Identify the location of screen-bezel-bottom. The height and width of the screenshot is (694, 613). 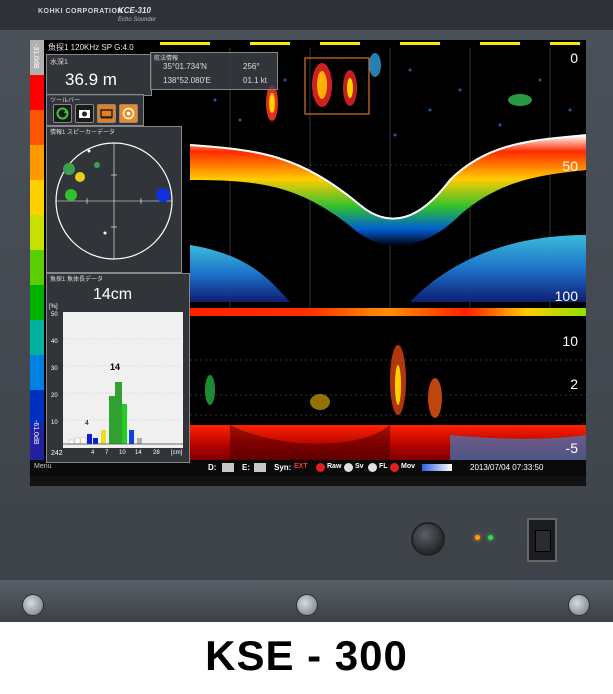
(308, 481).